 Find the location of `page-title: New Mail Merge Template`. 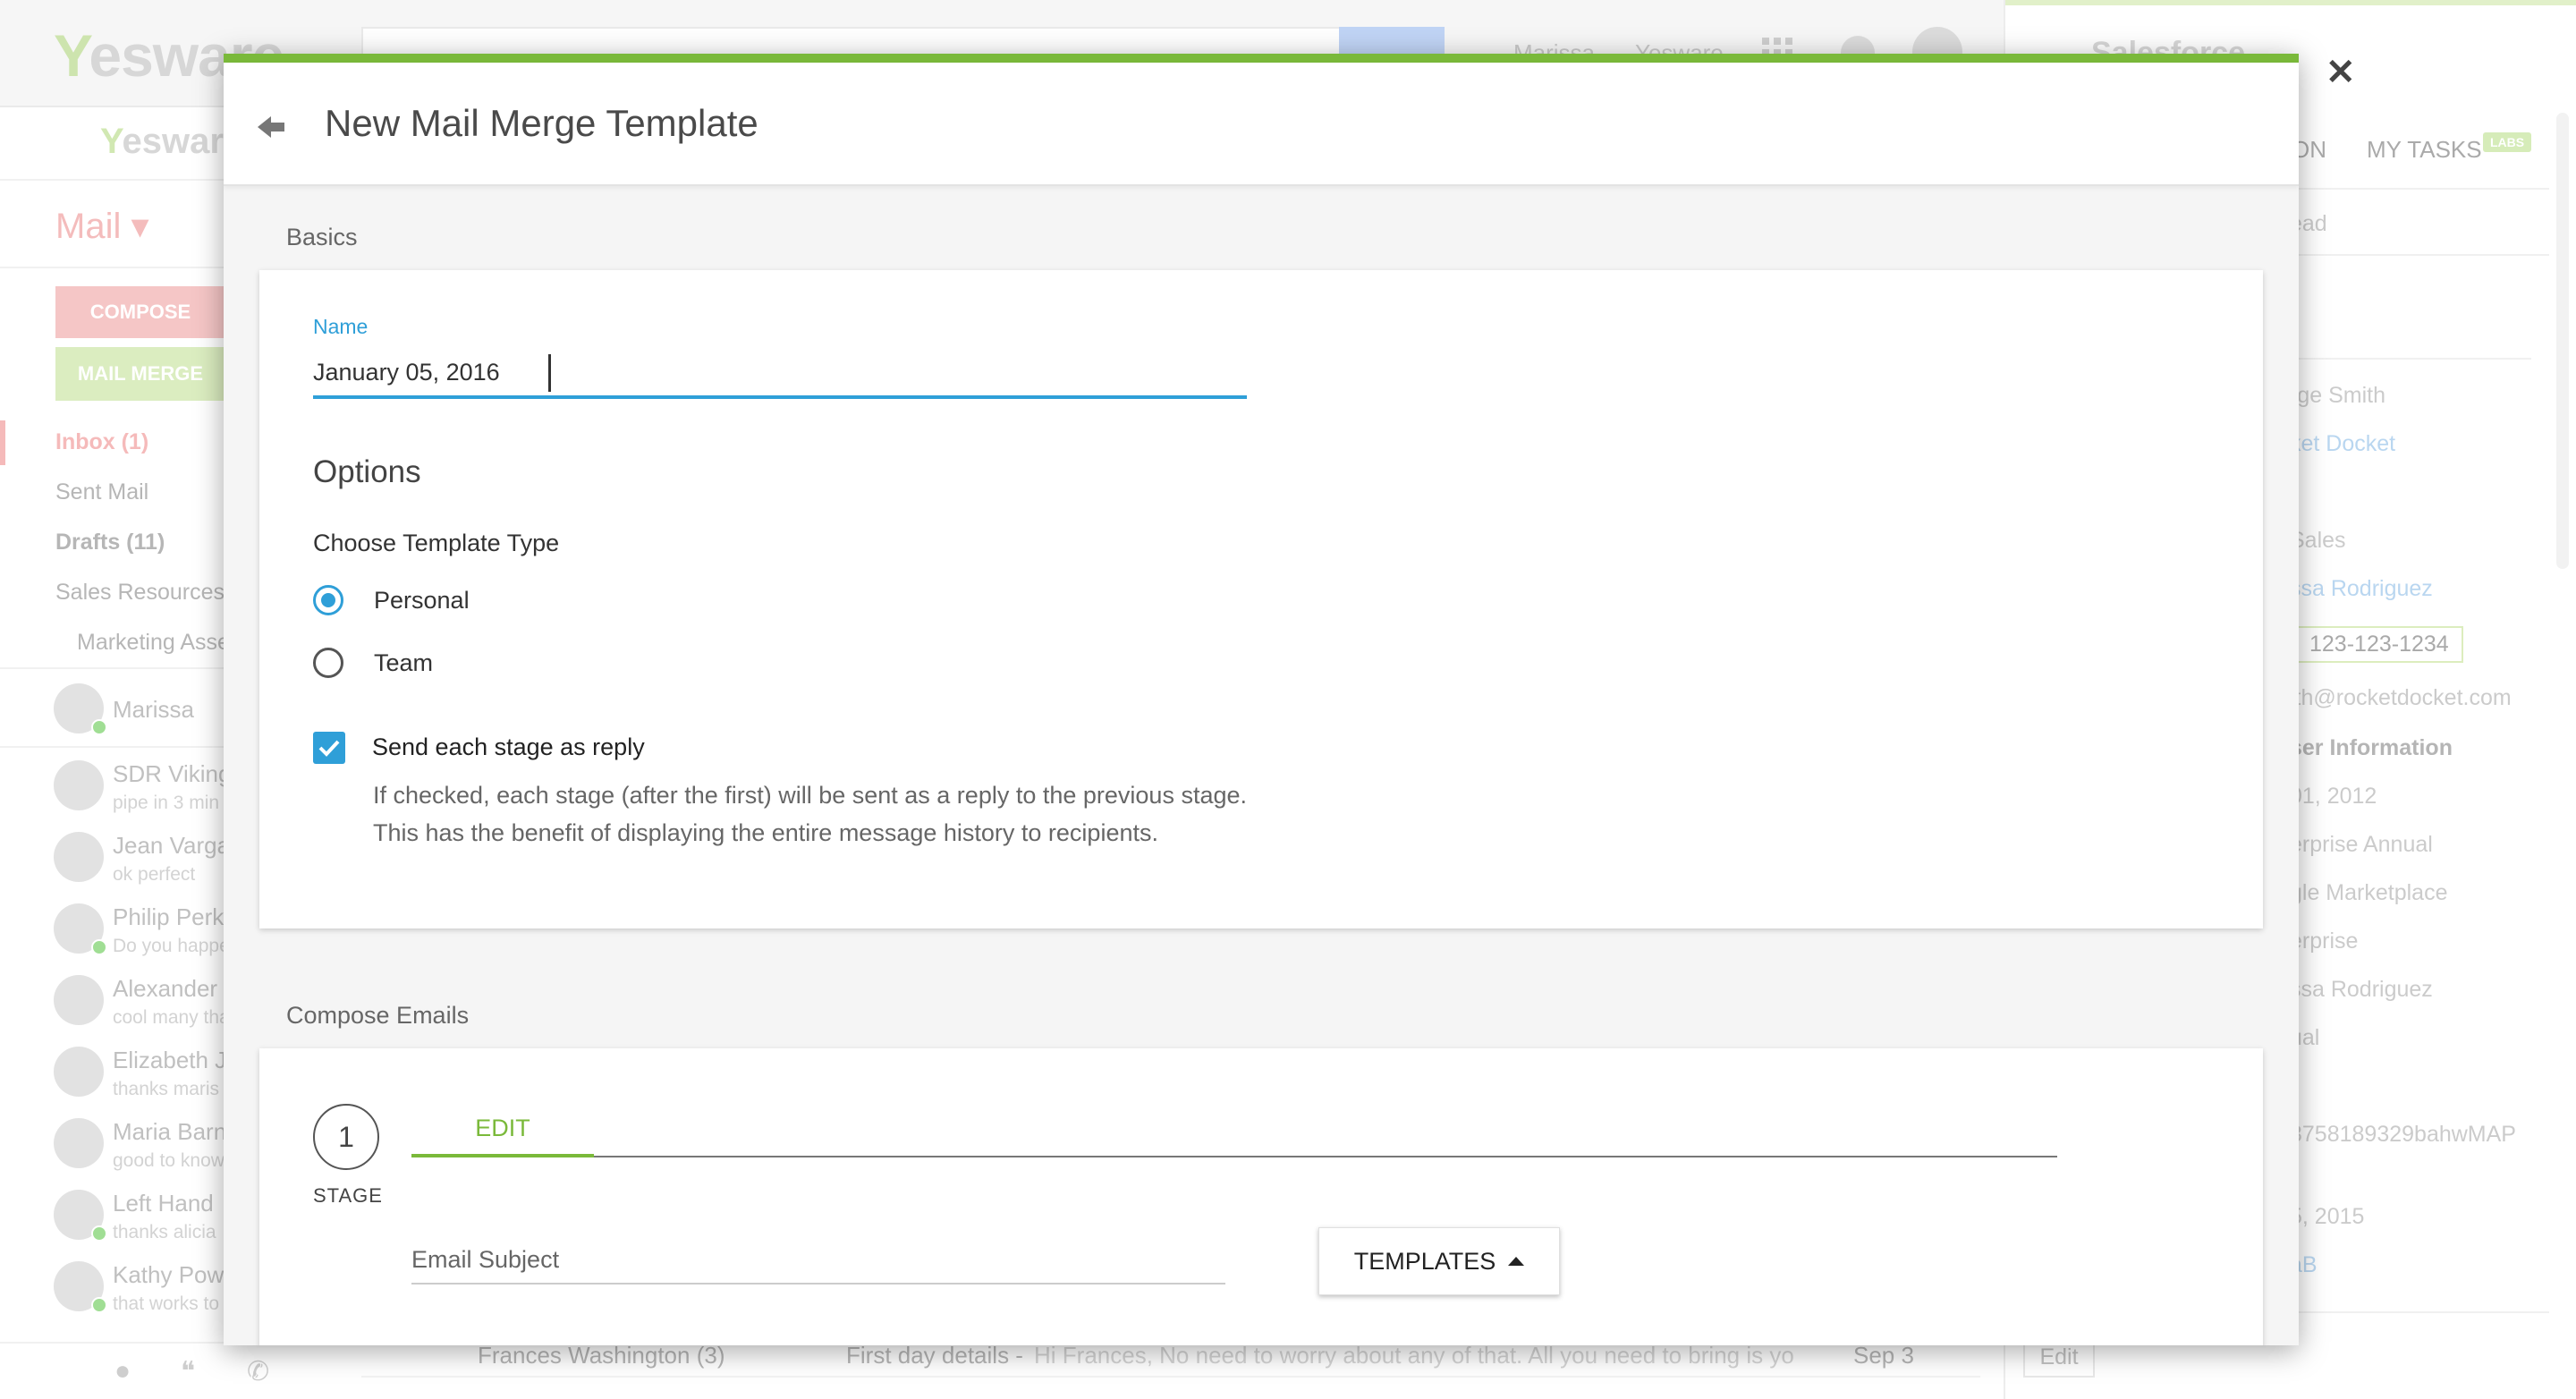

page-title: New Mail Merge Template is located at coordinates (541, 123).